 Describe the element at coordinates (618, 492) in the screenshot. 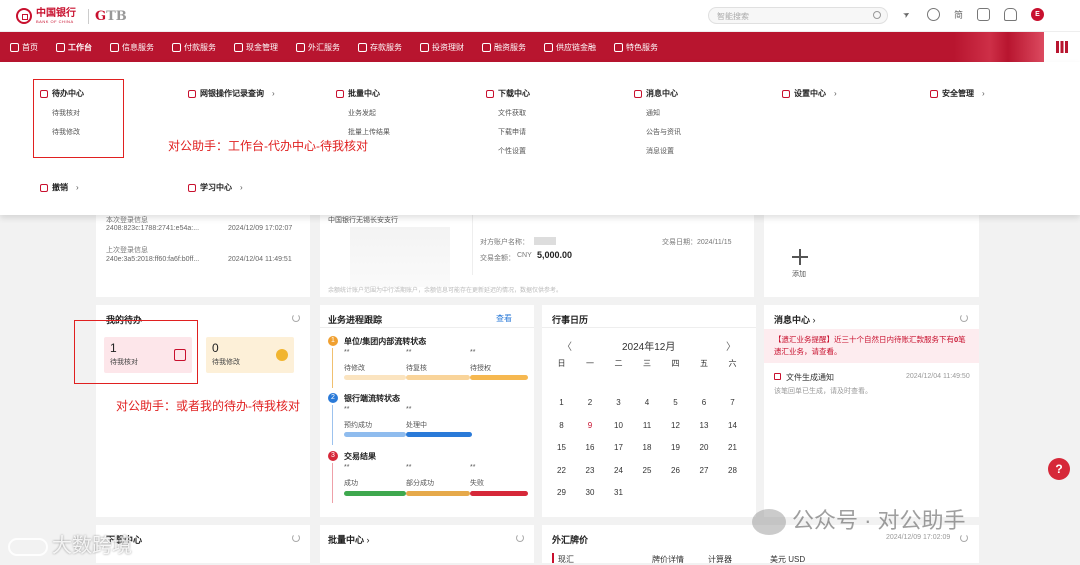

I see `calendar-day: 31` at that location.